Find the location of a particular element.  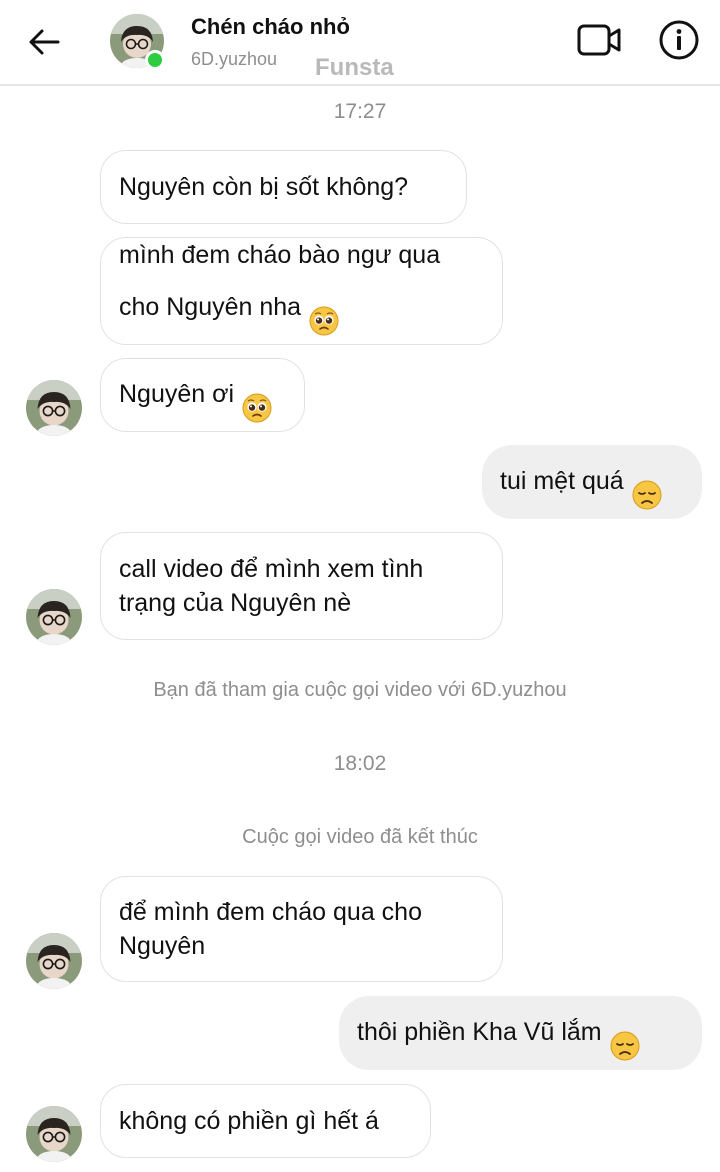

incoming-message: để mình đem cháo qua cho Nguyên is located at coordinates (301, 929).